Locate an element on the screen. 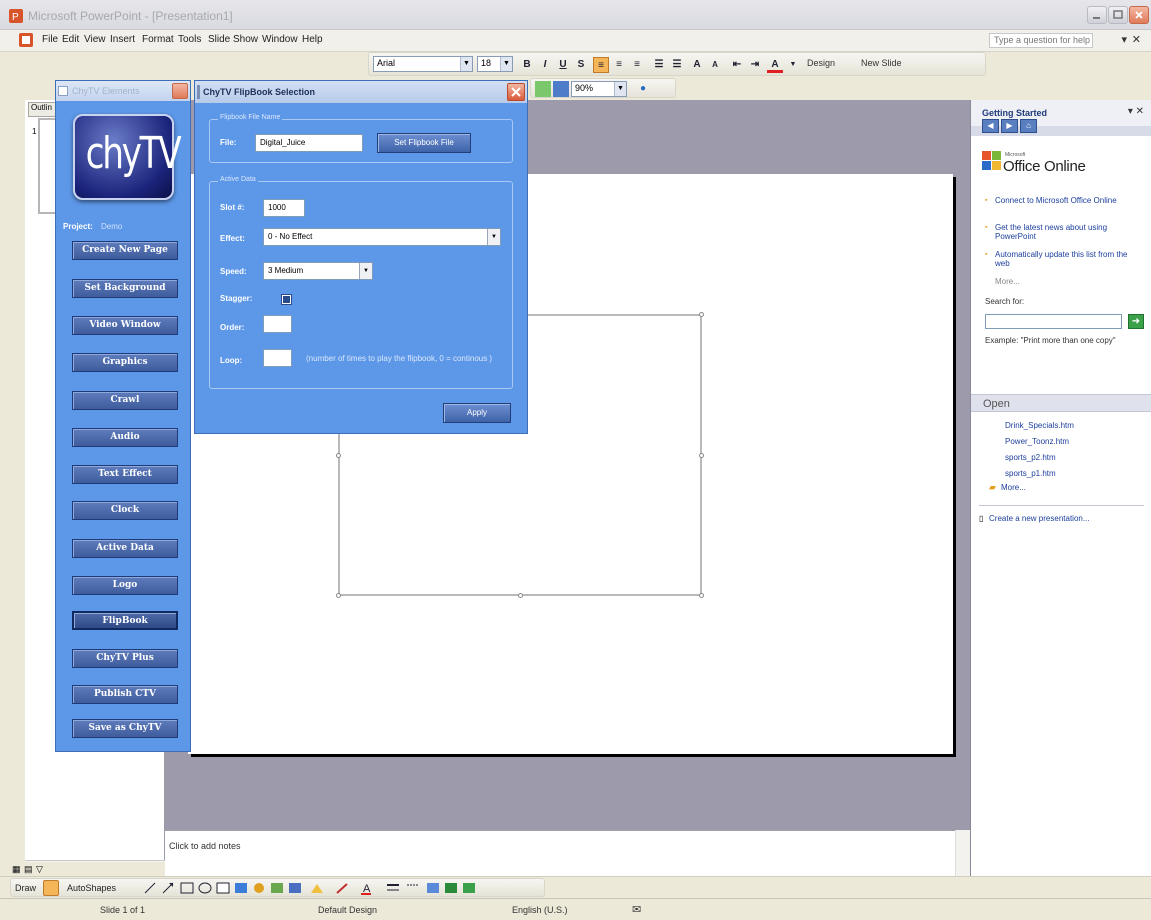 The width and height of the screenshot is (1151, 920). apply-button: Apply is located at coordinates (477, 413).